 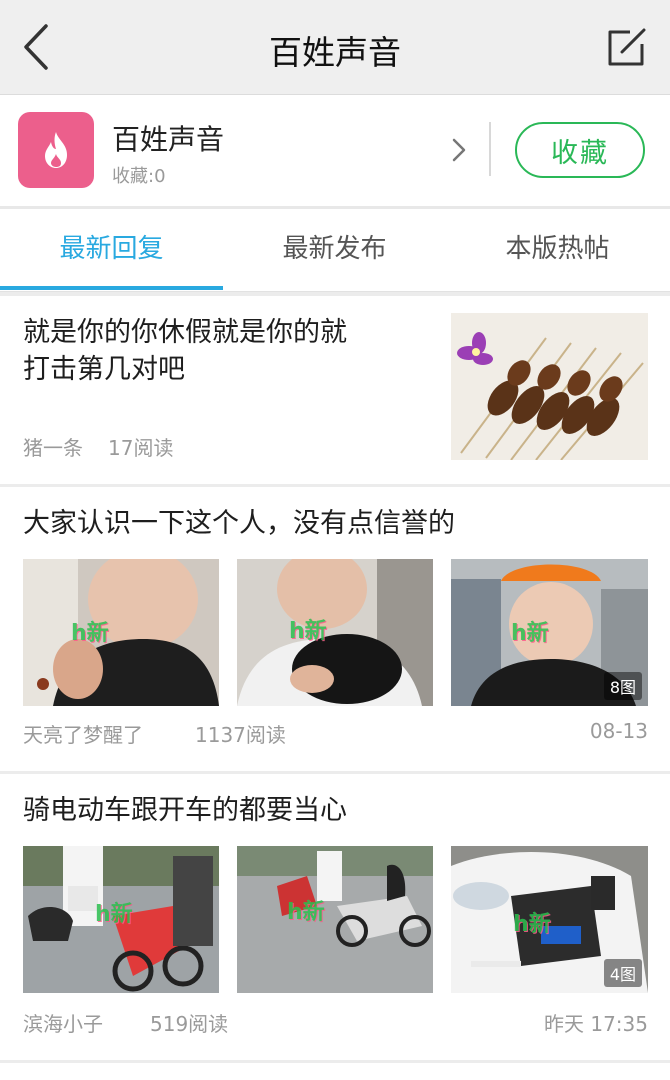 What do you see at coordinates (63, 1024) in the screenshot?
I see `post-author: 滨海小子` at bounding box center [63, 1024].